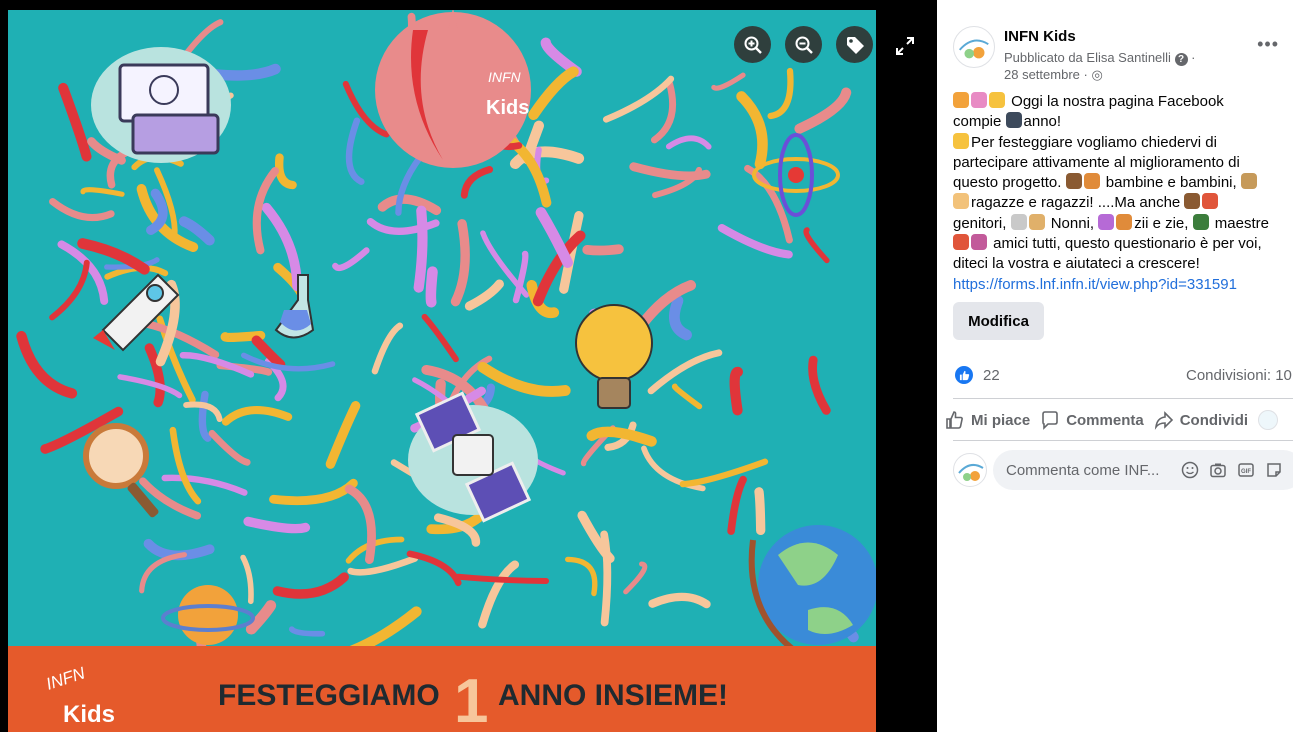 The image size is (1293, 737). I want to click on posted-by: Pubblicato da Elisa Santinelli ? ·, so click(1100, 58).